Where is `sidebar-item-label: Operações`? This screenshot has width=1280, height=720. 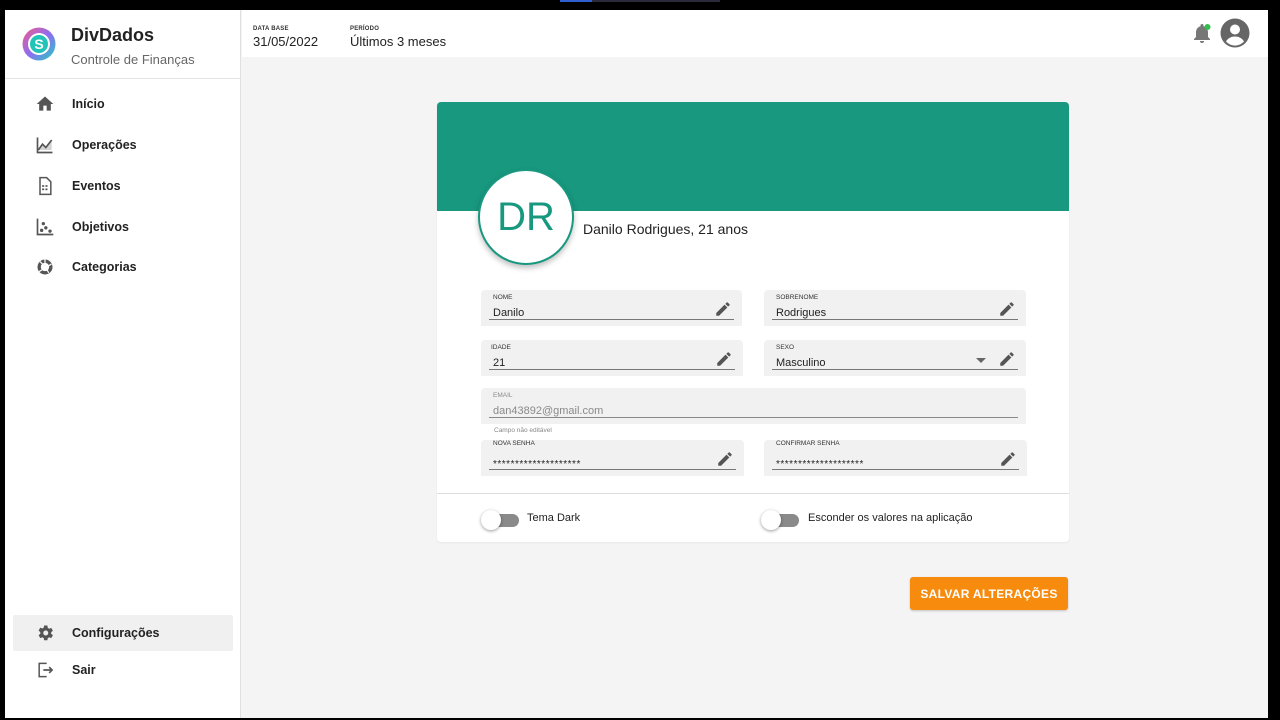
sidebar-item-label: Operações is located at coordinates (104, 145).